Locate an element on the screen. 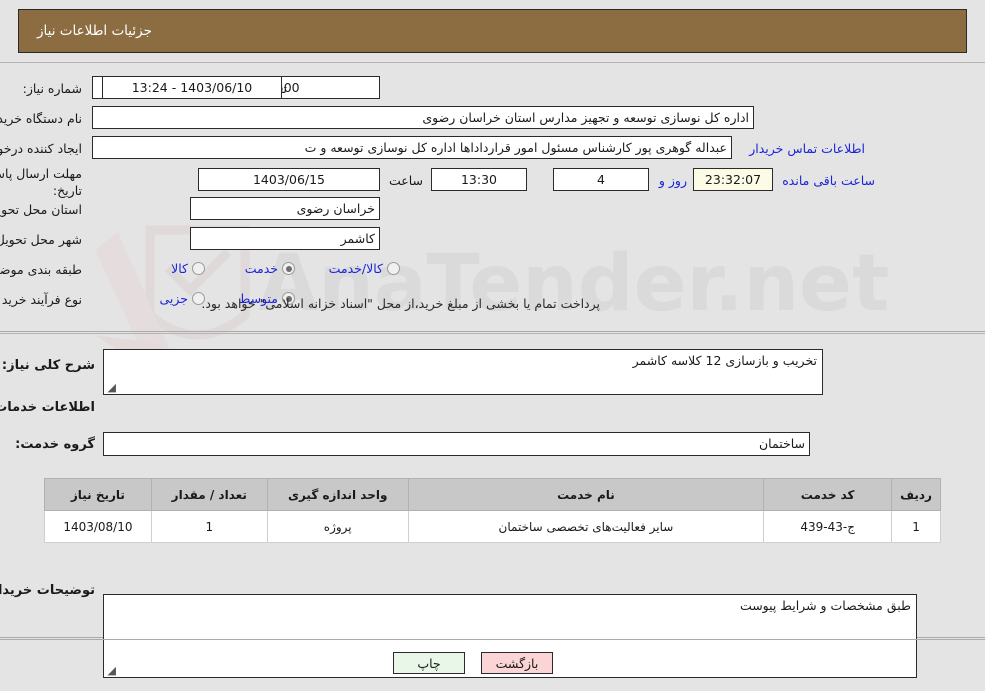  general-desc-textarea: تخریب و بازسازی 12 کلاسه کاشمر ◢ is located at coordinates (463, 372).